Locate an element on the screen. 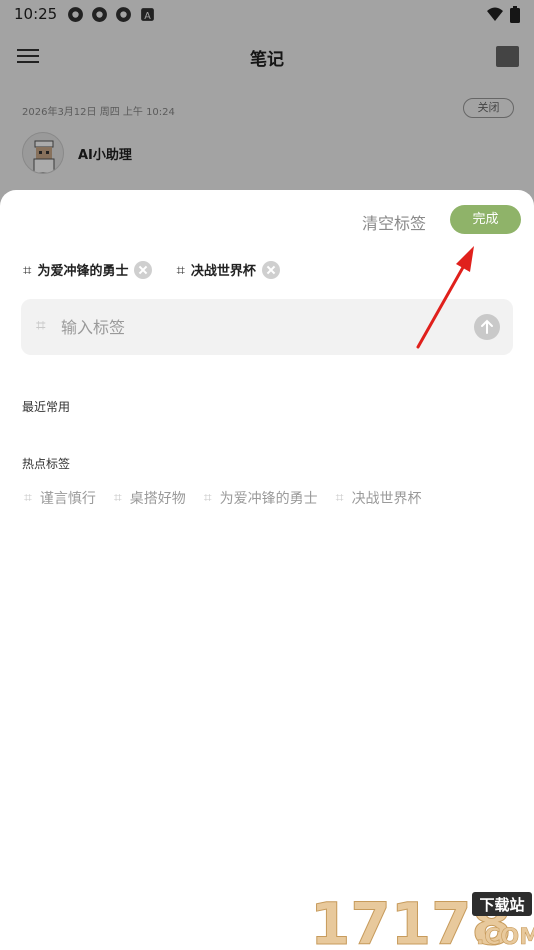 The image size is (534, 950). selected-tag-label: 为爱冲锋的勇士 is located at coordinates (83, 271).